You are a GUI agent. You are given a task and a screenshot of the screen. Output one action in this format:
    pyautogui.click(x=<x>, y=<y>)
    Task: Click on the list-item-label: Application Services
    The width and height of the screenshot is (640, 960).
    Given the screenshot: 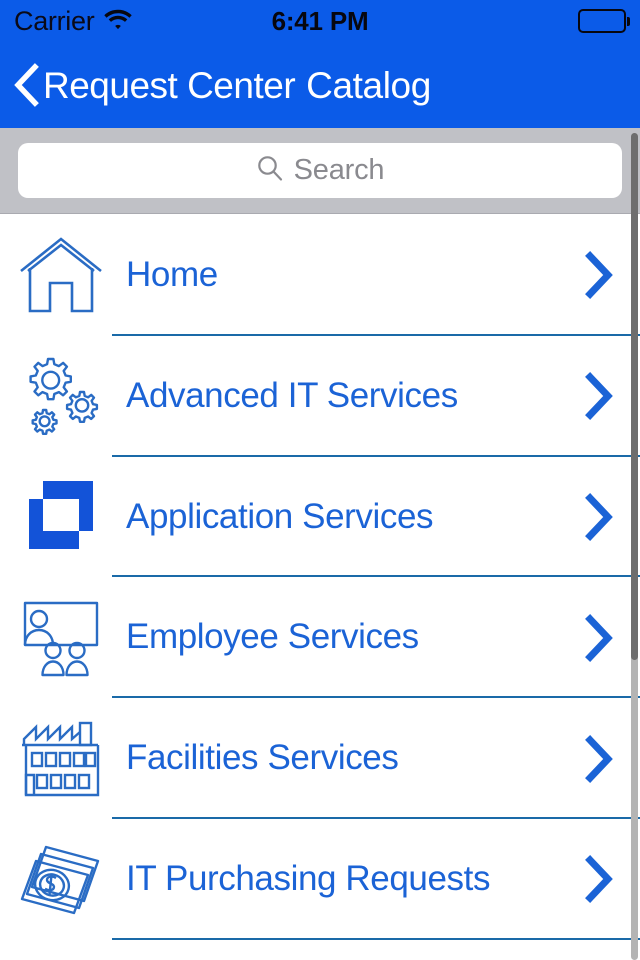 What is the action you would take?
    pyautogui.click(x=280, y=516)
    